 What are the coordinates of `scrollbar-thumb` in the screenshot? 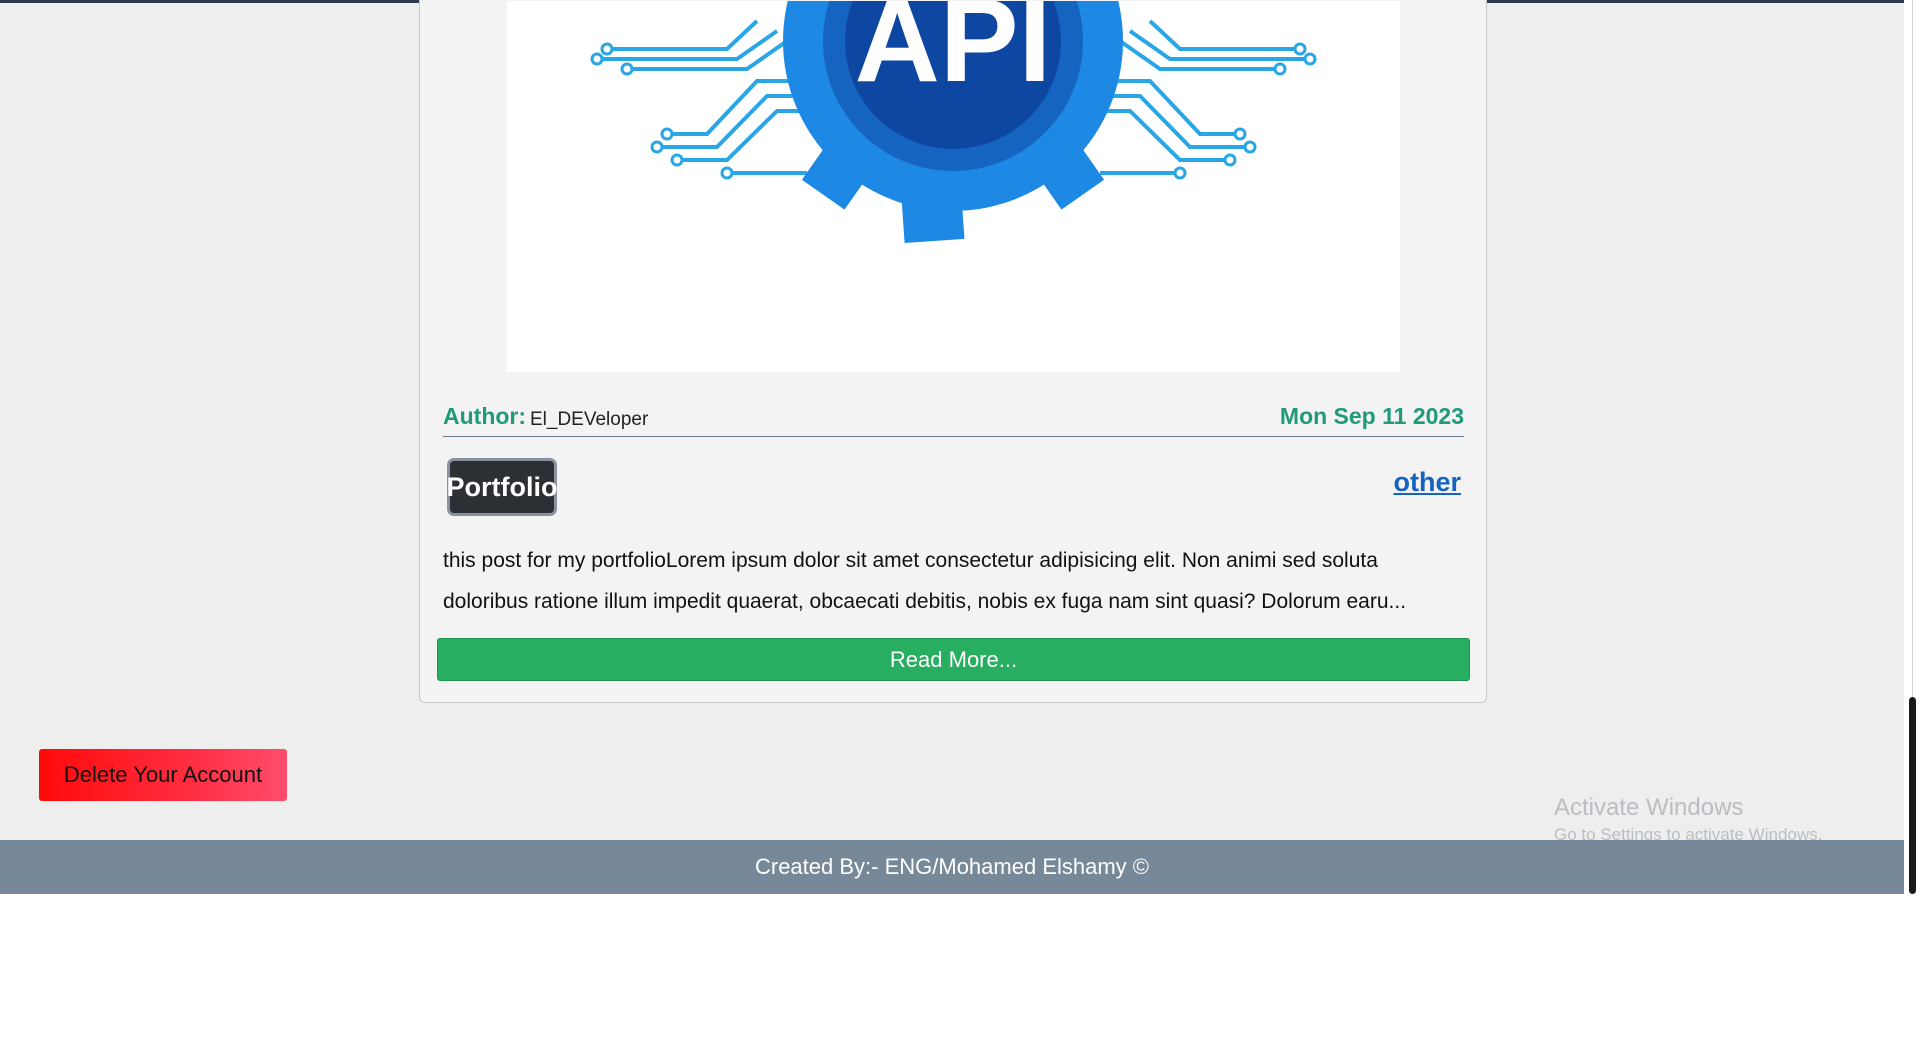 It's located at (1912, 795).